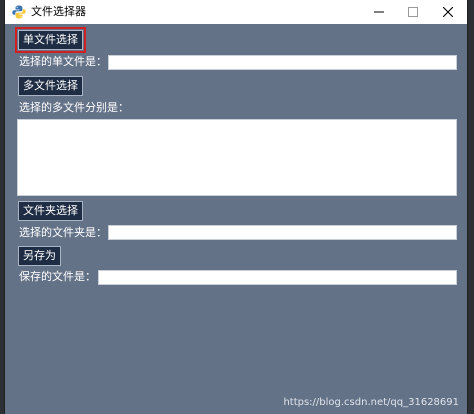 The height and width of the screenshot is (414, 474). I want to click on save-as-button: 另存为, so click(39, 256).